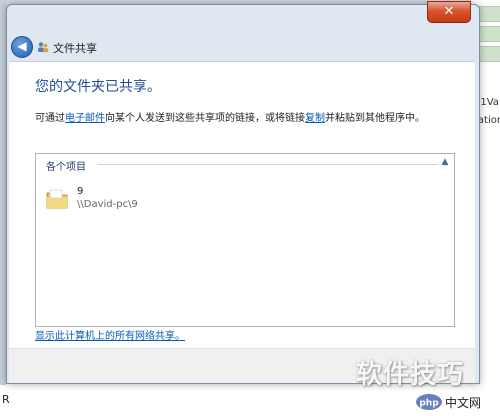 The width and height of the screenshot is (500, 416). I want to click on share-description: 可通过电子邮件向某个人发送到这些共享项的链接，或将链接复制并粘贴到其他程序中。, so click(230, 116).